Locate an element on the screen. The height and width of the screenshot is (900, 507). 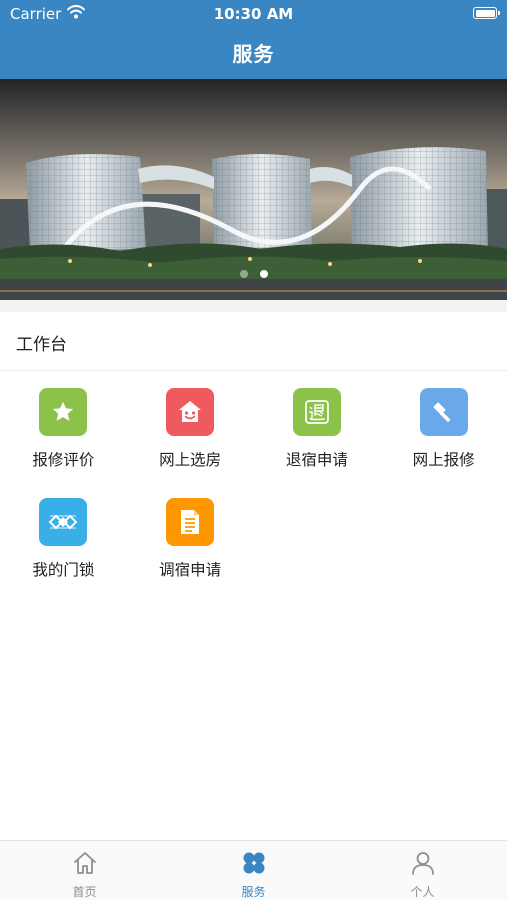
battery-fill is located at coordinates (485, 13).